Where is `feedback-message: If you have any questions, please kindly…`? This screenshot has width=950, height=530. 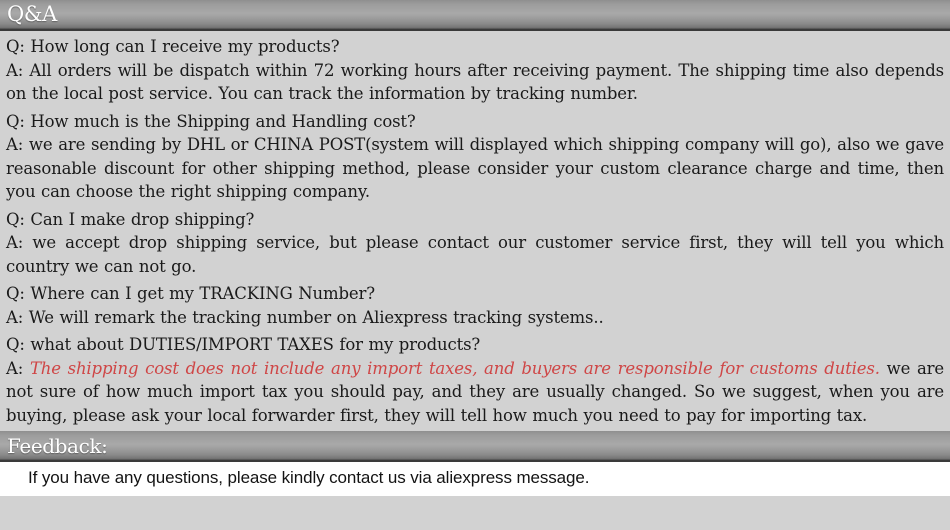 feedback-message: If you have any questions, please kindly… is located at coordinates (309, 477).